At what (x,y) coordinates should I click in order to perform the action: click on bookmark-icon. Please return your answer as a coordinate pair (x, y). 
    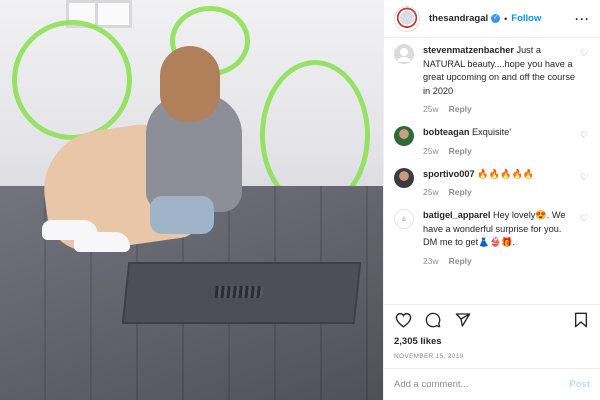
    Looking at the image, I should click on (581, 320).